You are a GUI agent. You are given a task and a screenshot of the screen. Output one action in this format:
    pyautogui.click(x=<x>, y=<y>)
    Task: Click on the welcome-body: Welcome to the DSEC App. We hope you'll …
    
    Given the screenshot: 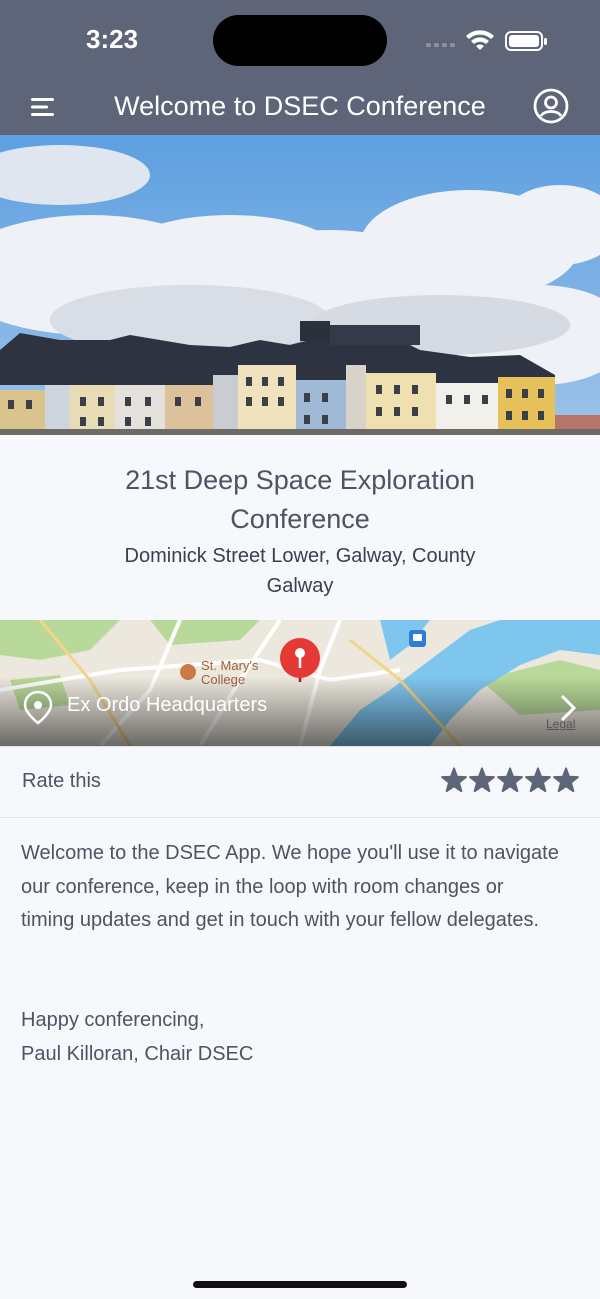 What is the action you would take?
    pyautogui.click(x=290, y=886)
    